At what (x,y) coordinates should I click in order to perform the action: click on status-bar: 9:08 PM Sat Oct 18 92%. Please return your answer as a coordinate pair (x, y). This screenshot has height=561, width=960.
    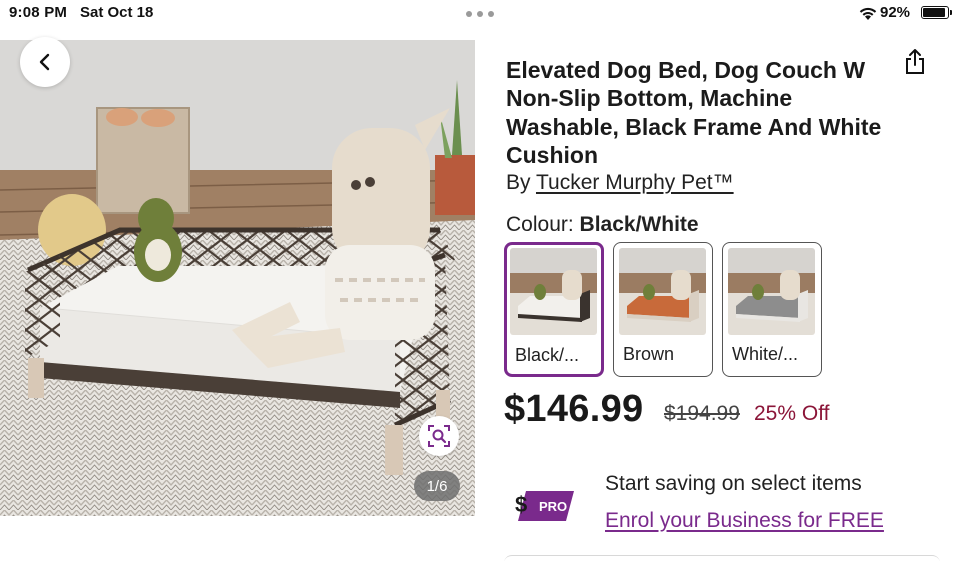
    Looking at the image, I should click on (480, 13).